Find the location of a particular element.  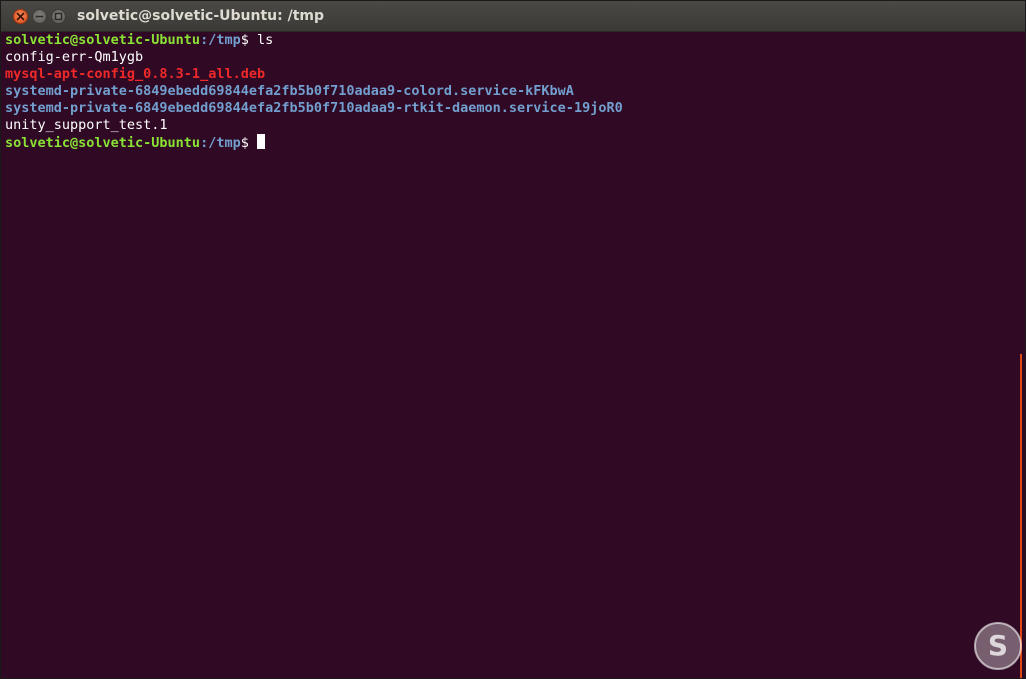

file-entry-deb: mysql-apt-config_0.8.3-1_all.deb is located at coordinates (135, 74).